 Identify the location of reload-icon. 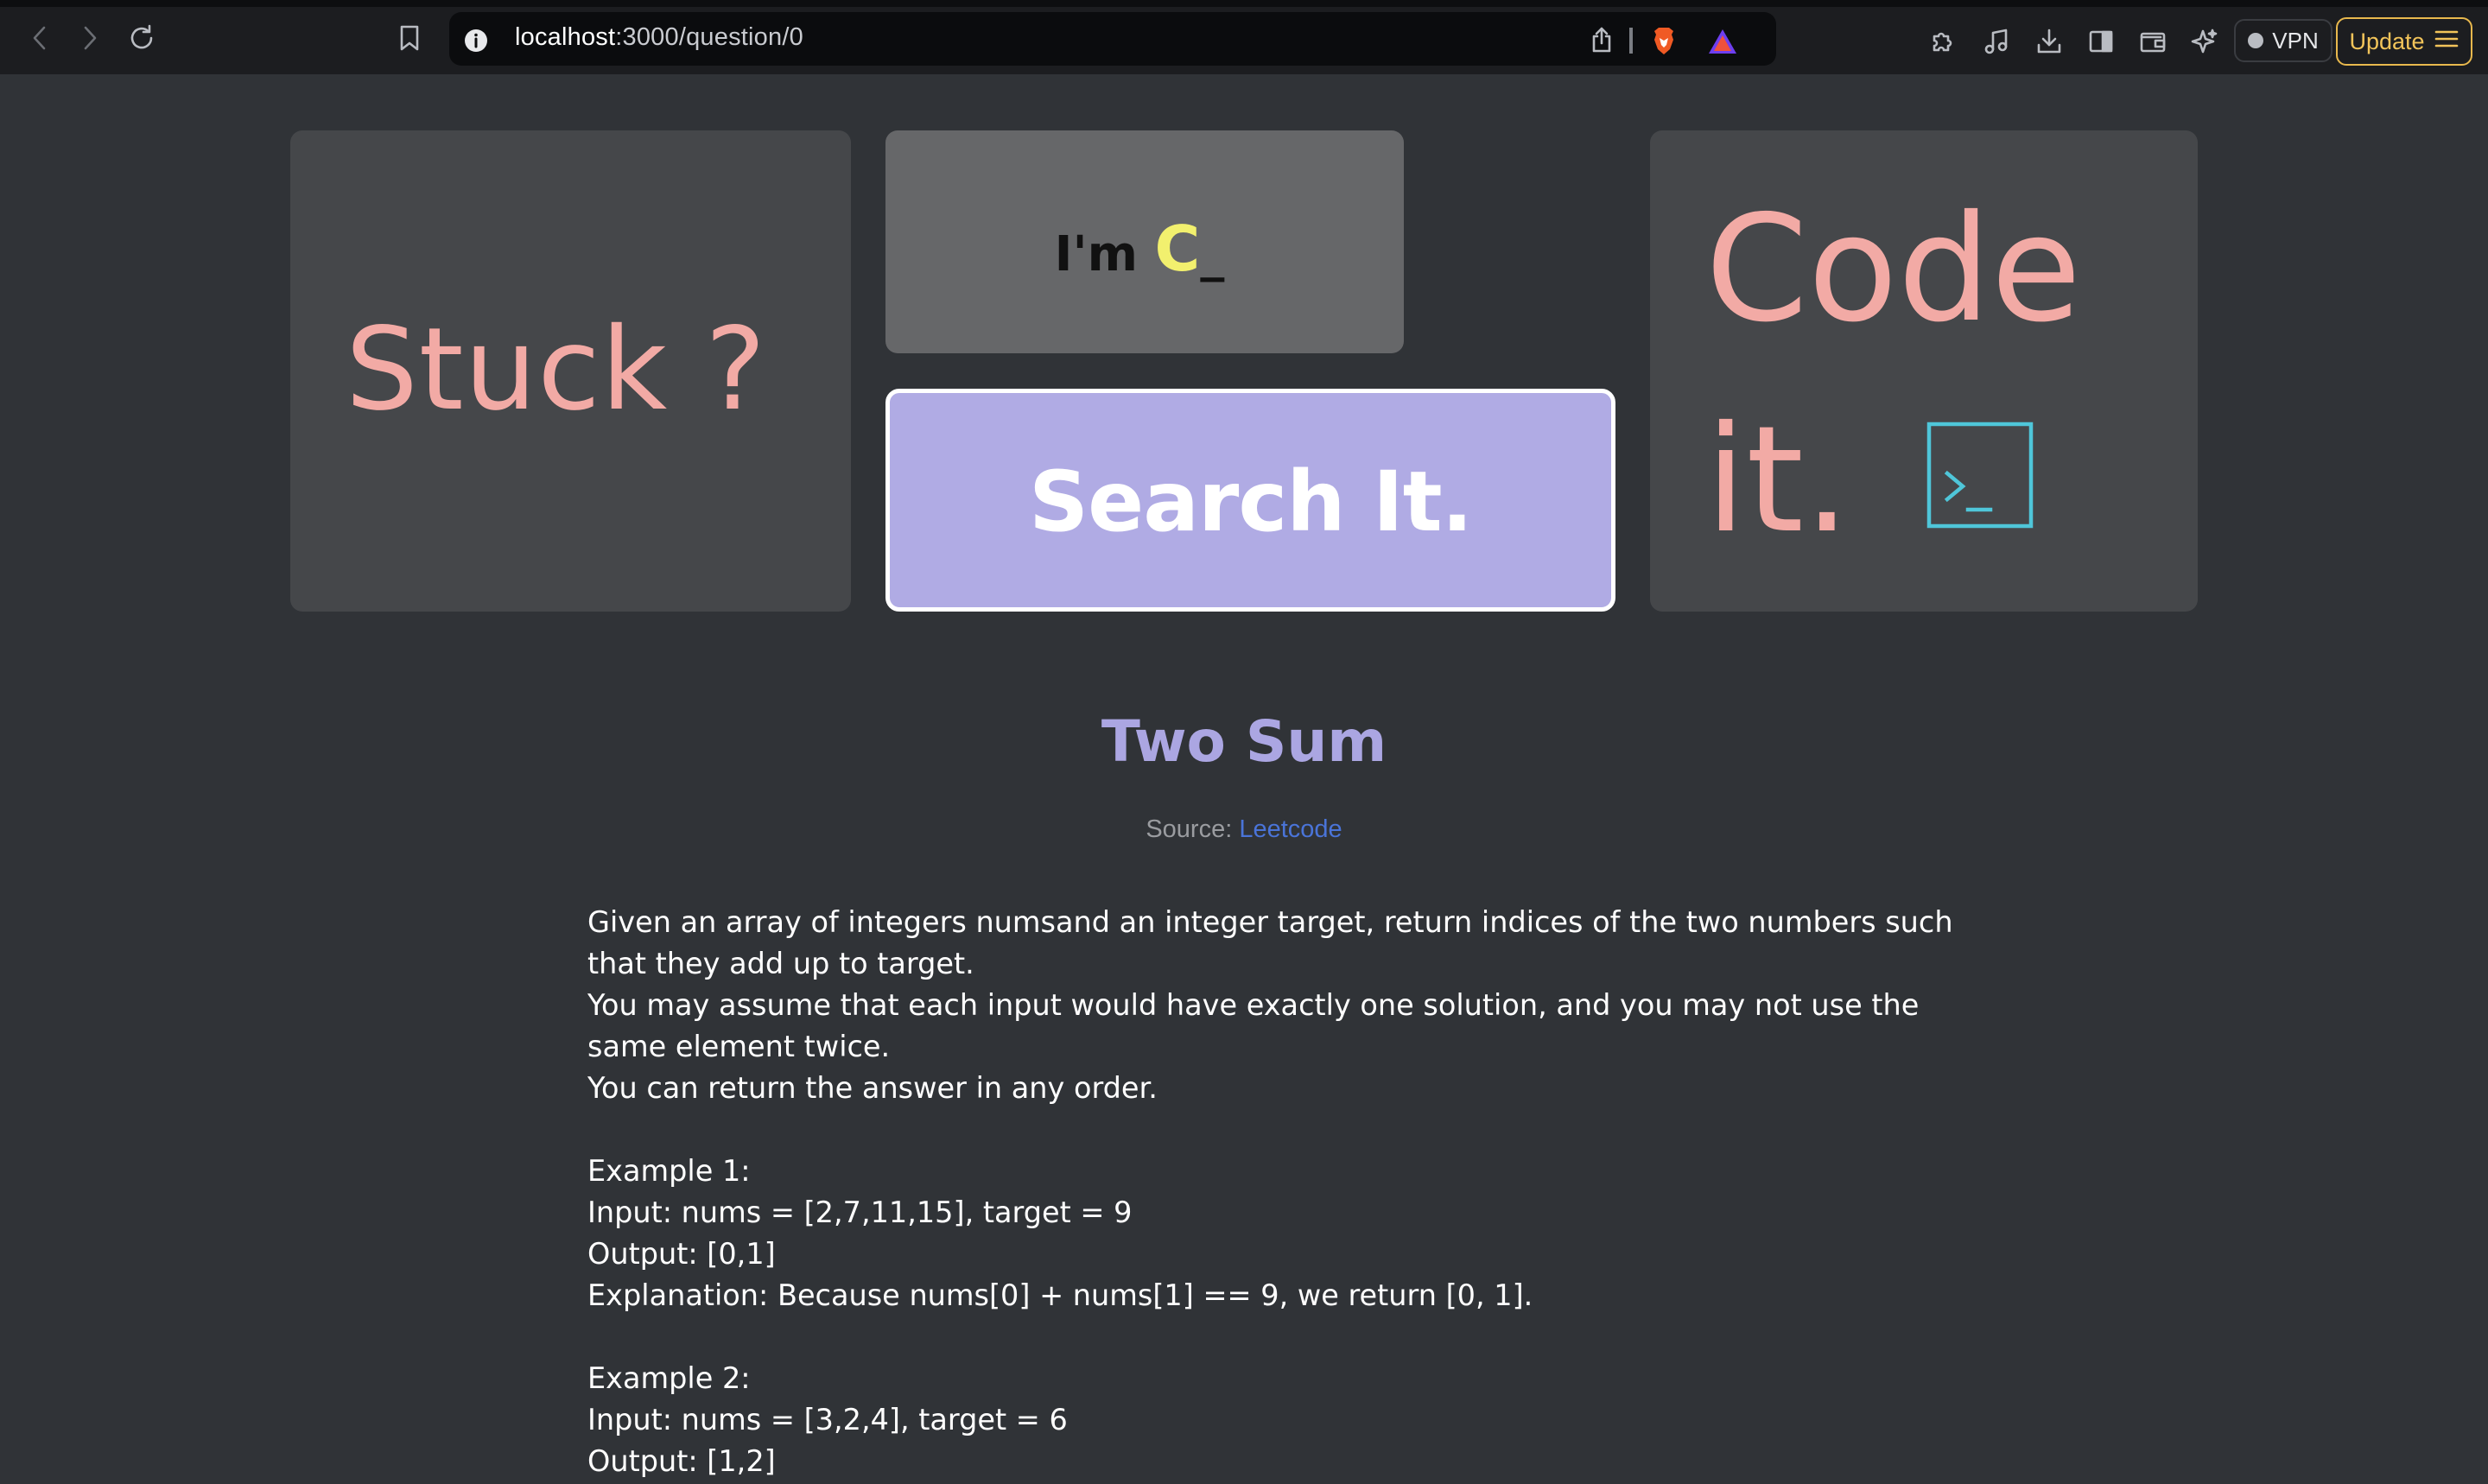
(141, 38).